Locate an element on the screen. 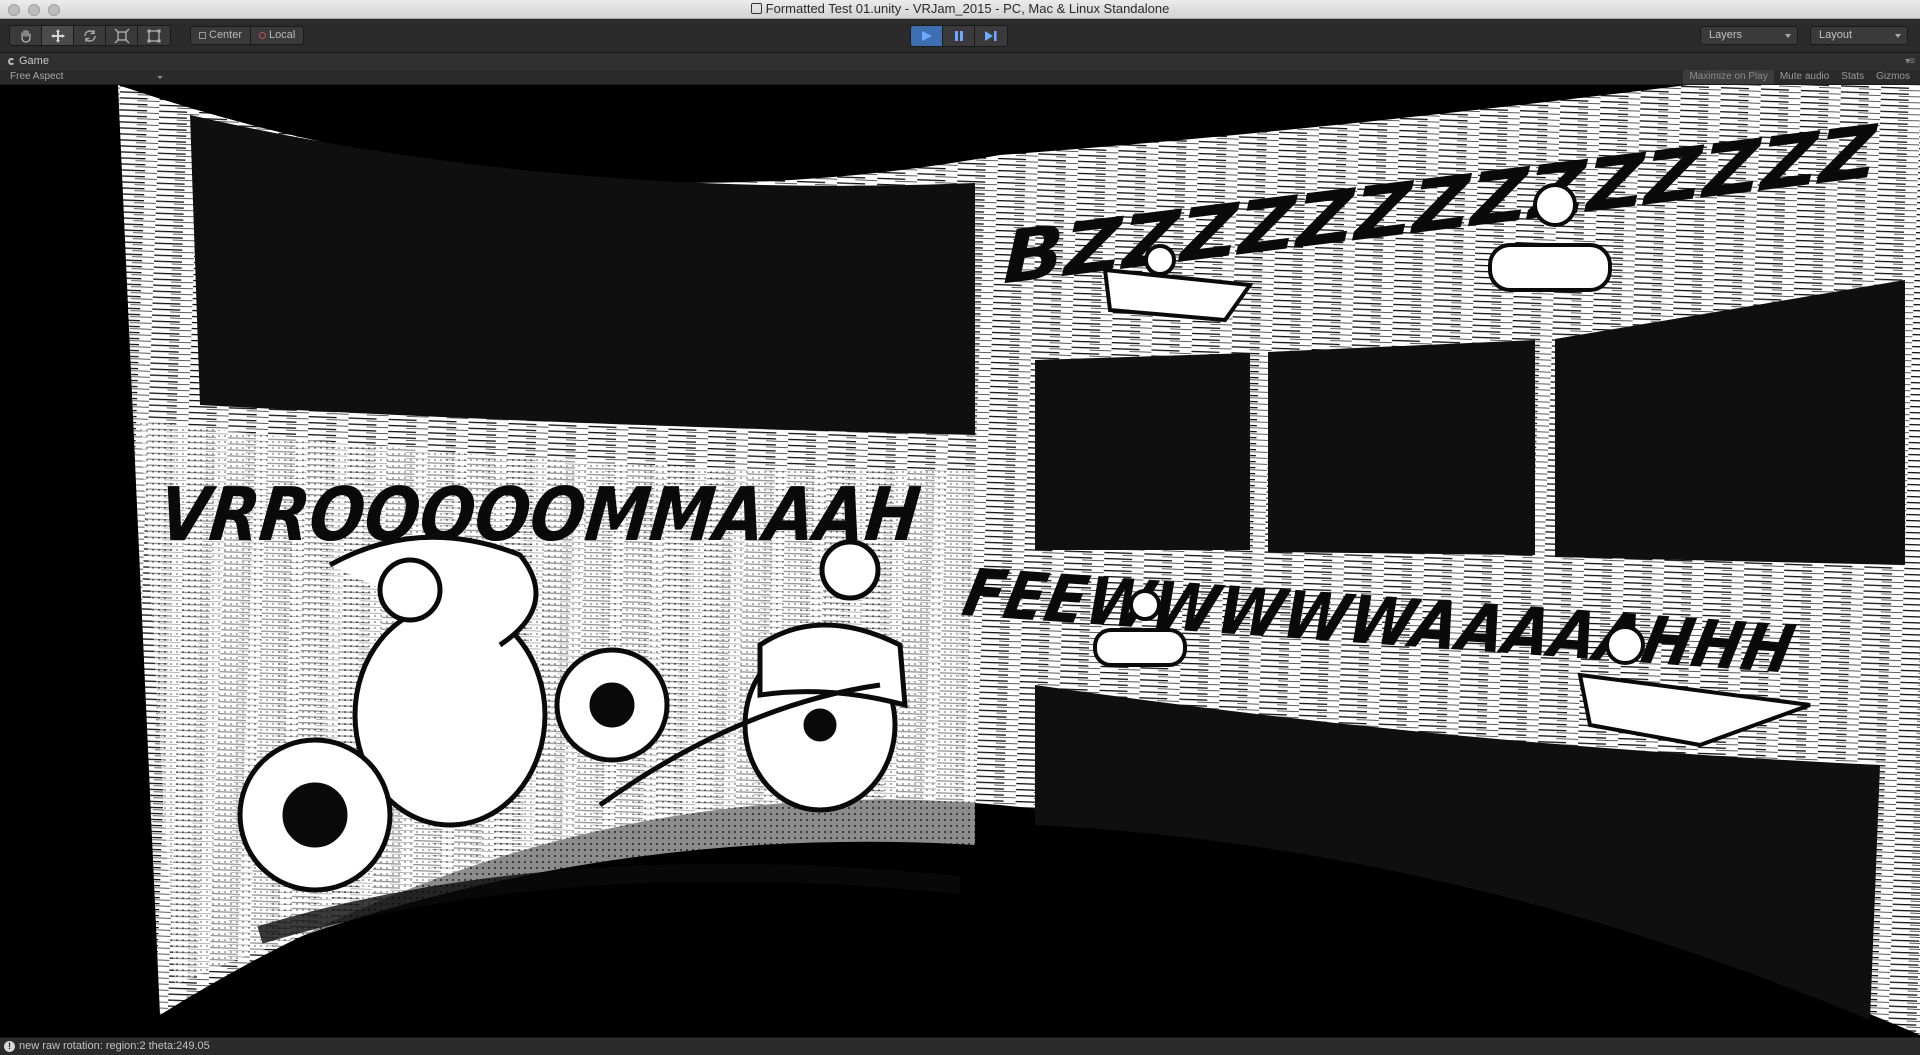  tab-game: Game is located at coordinates (28, 61).